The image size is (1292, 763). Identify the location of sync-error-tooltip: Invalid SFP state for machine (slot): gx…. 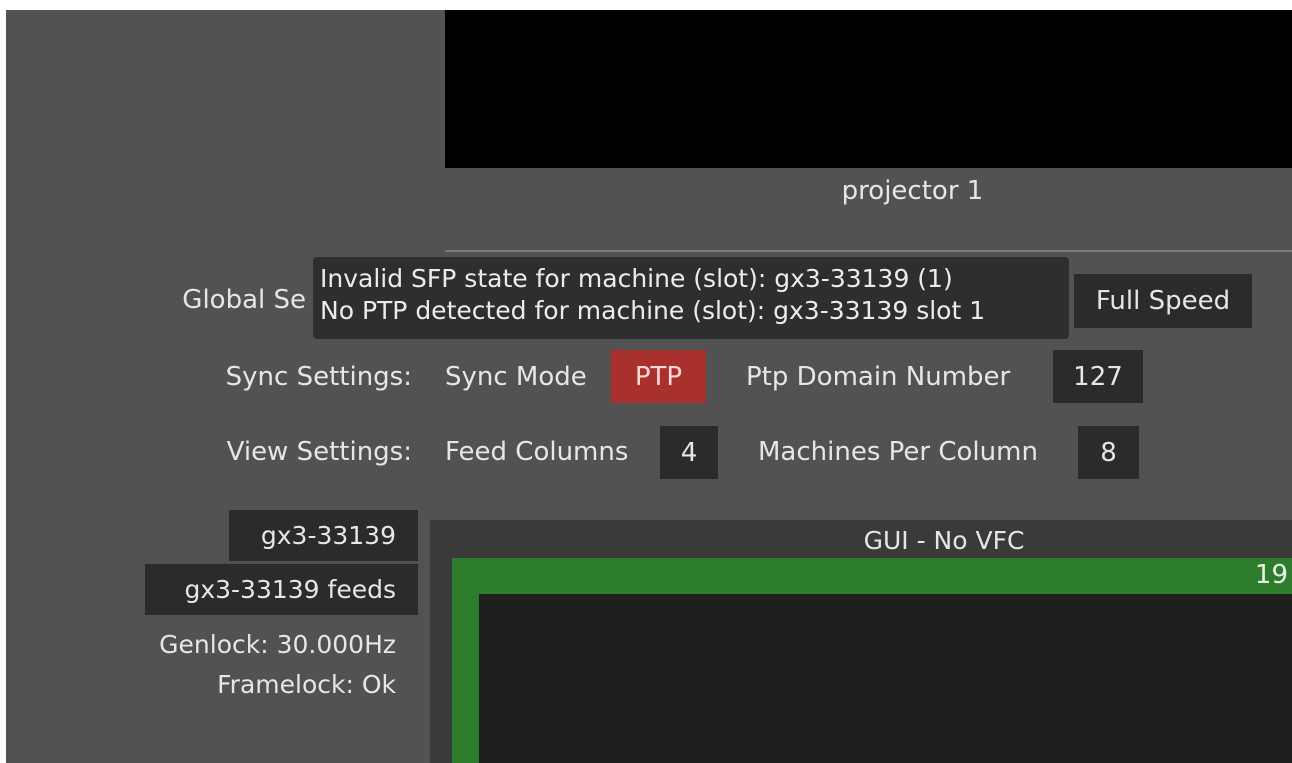
(691, 298).